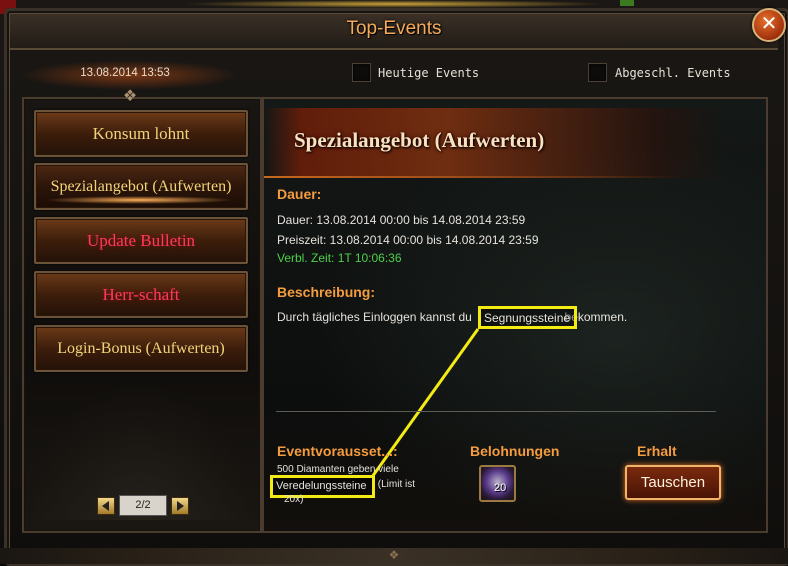 This screenshot has width=788, height=566. Describe the element at coordinates (500, 488) in the screenshot. I see `reward-count: 20` at that location.